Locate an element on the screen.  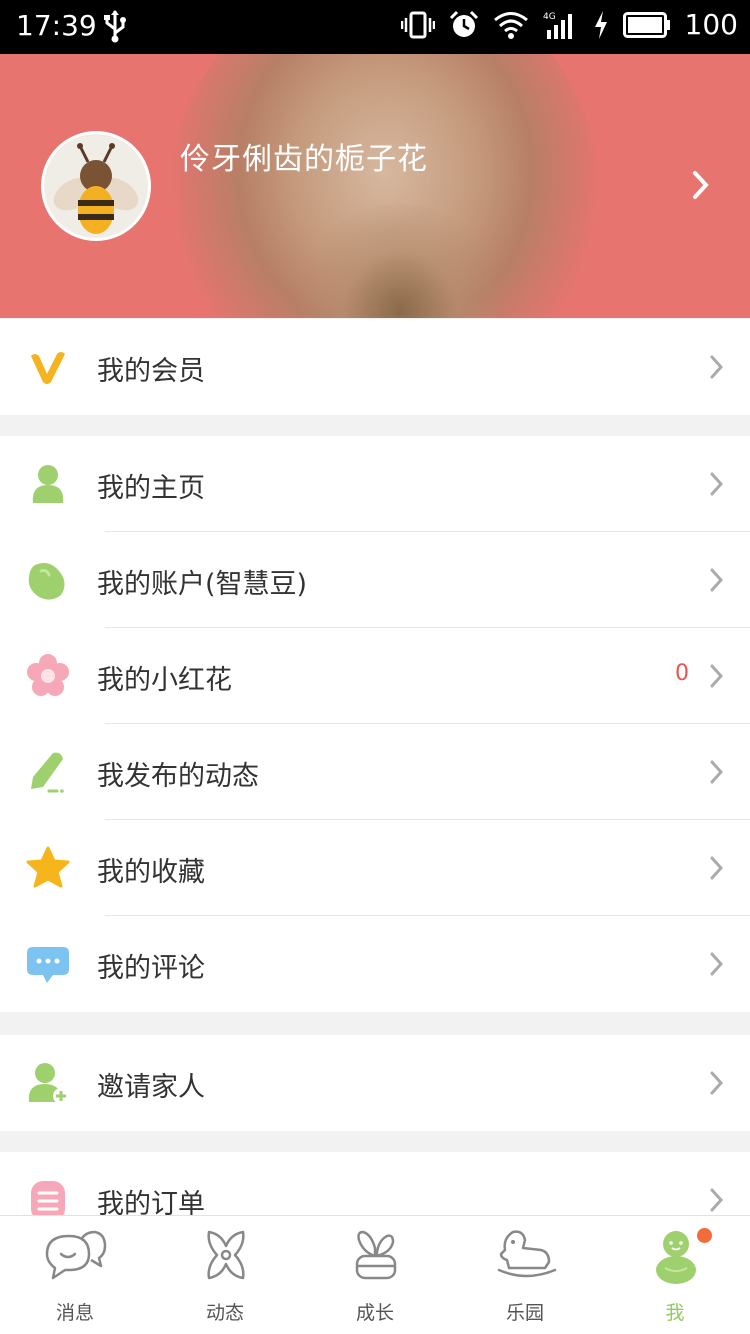
menu-label: 我的账户(智慧豆) is located at coordinates (202, 584).